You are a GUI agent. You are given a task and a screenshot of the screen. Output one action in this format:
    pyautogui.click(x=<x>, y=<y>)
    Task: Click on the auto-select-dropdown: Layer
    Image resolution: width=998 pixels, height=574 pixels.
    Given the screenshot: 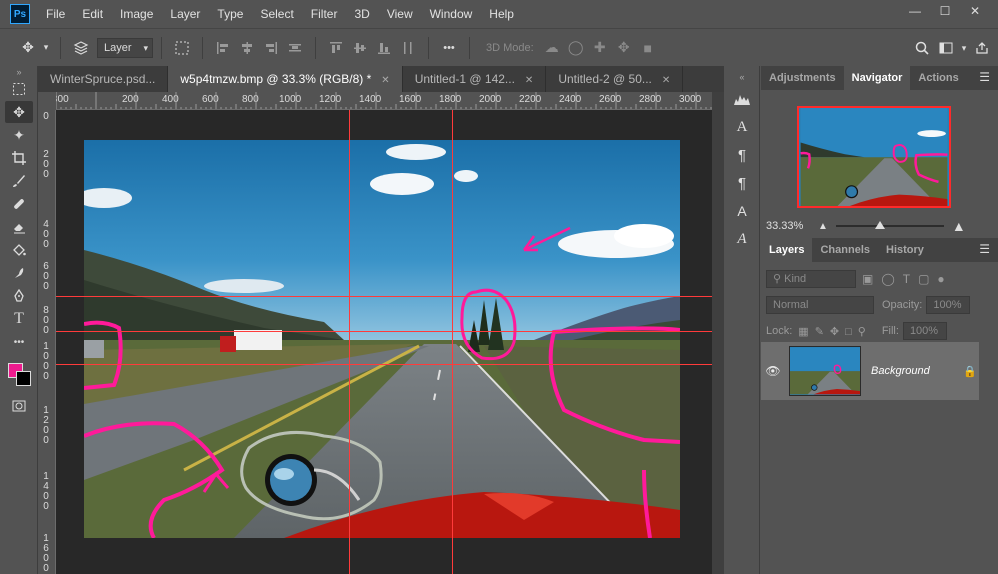 What is the action you would take?
    pyautogui.click(x=125, y=47)
    